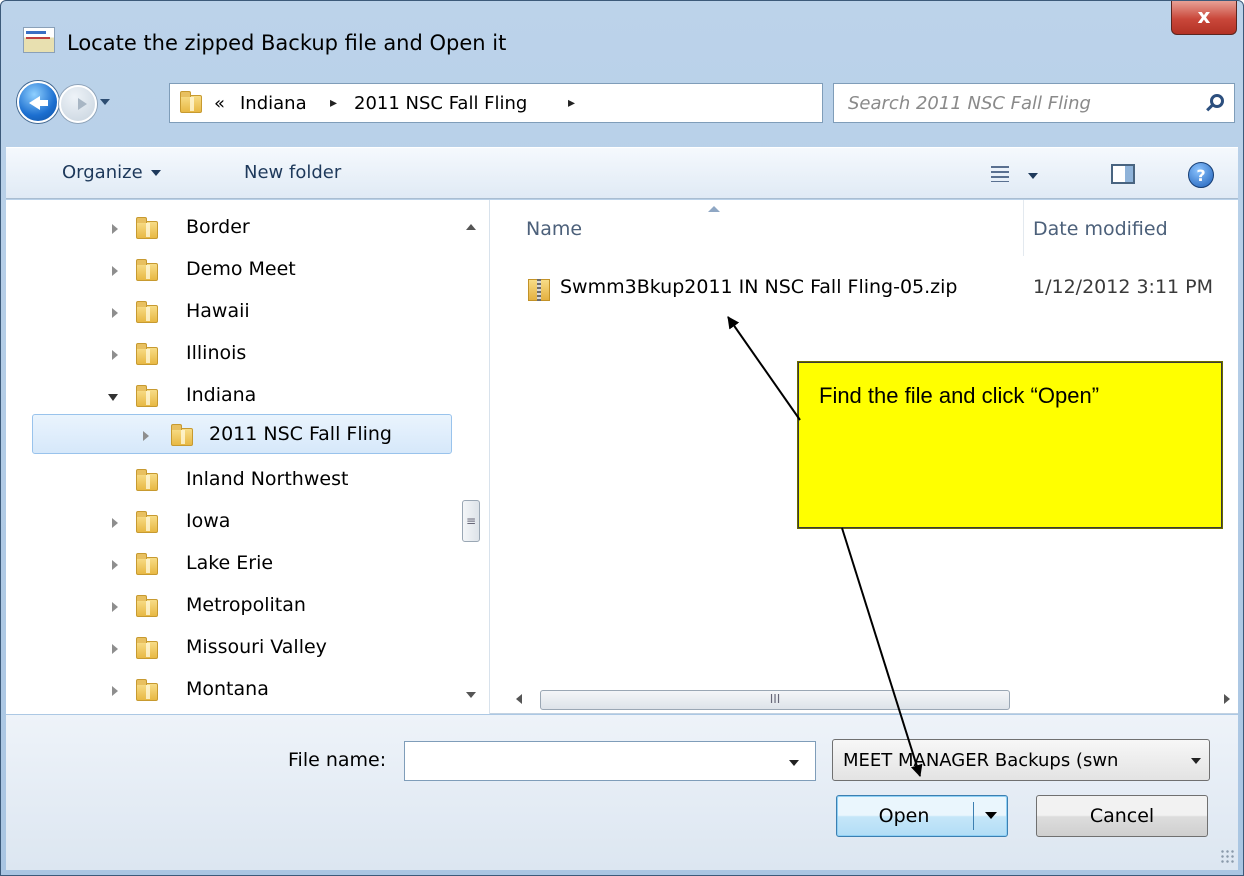 Image resolution: width=1244 pixels, height=876 pixels. What do you see at coordinates (246, 605) in the screenshot?
I see `tree-item-label: Metropolitan` at bounding box center [246, 605].